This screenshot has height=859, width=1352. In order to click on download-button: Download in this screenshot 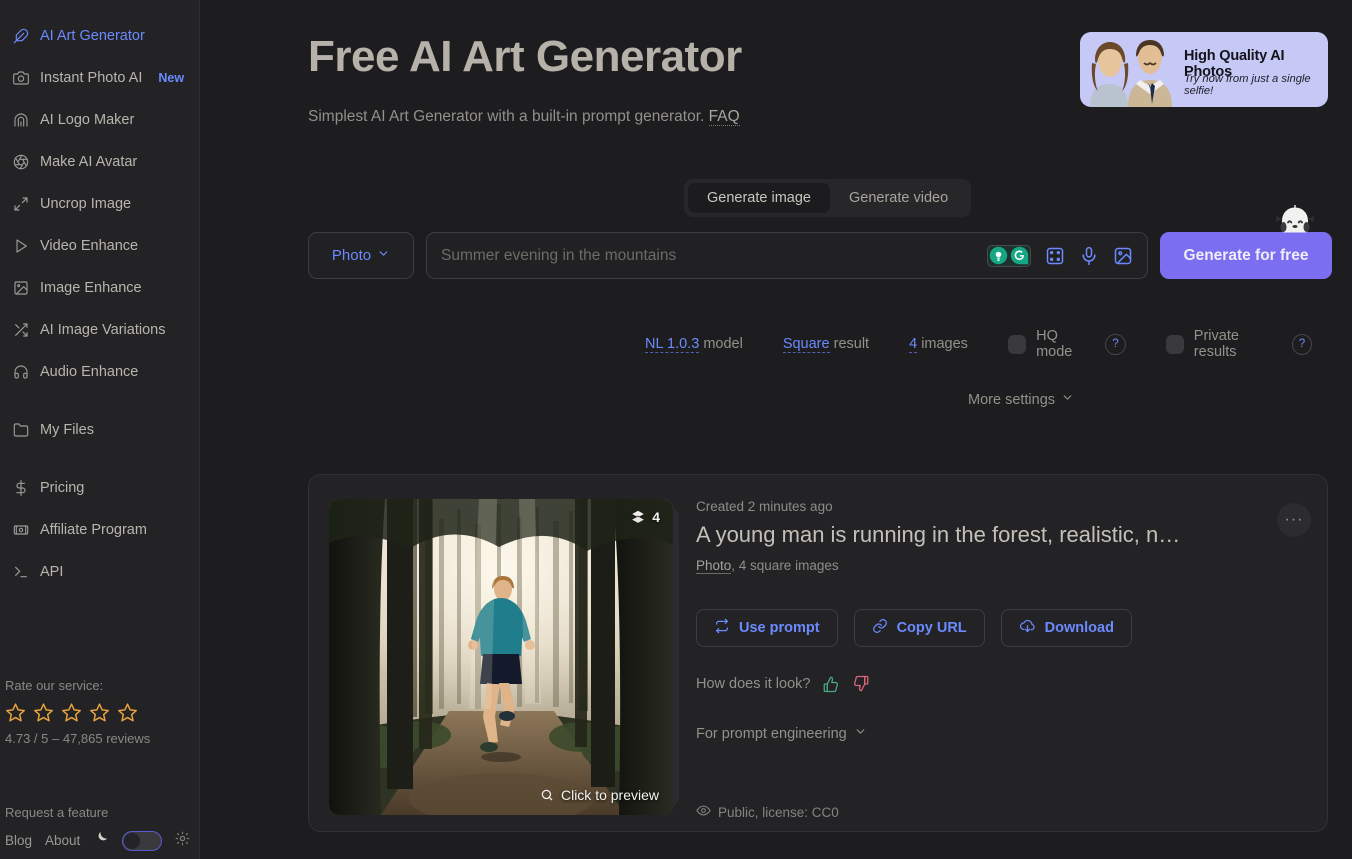, I will do `click(1066, 628)`.